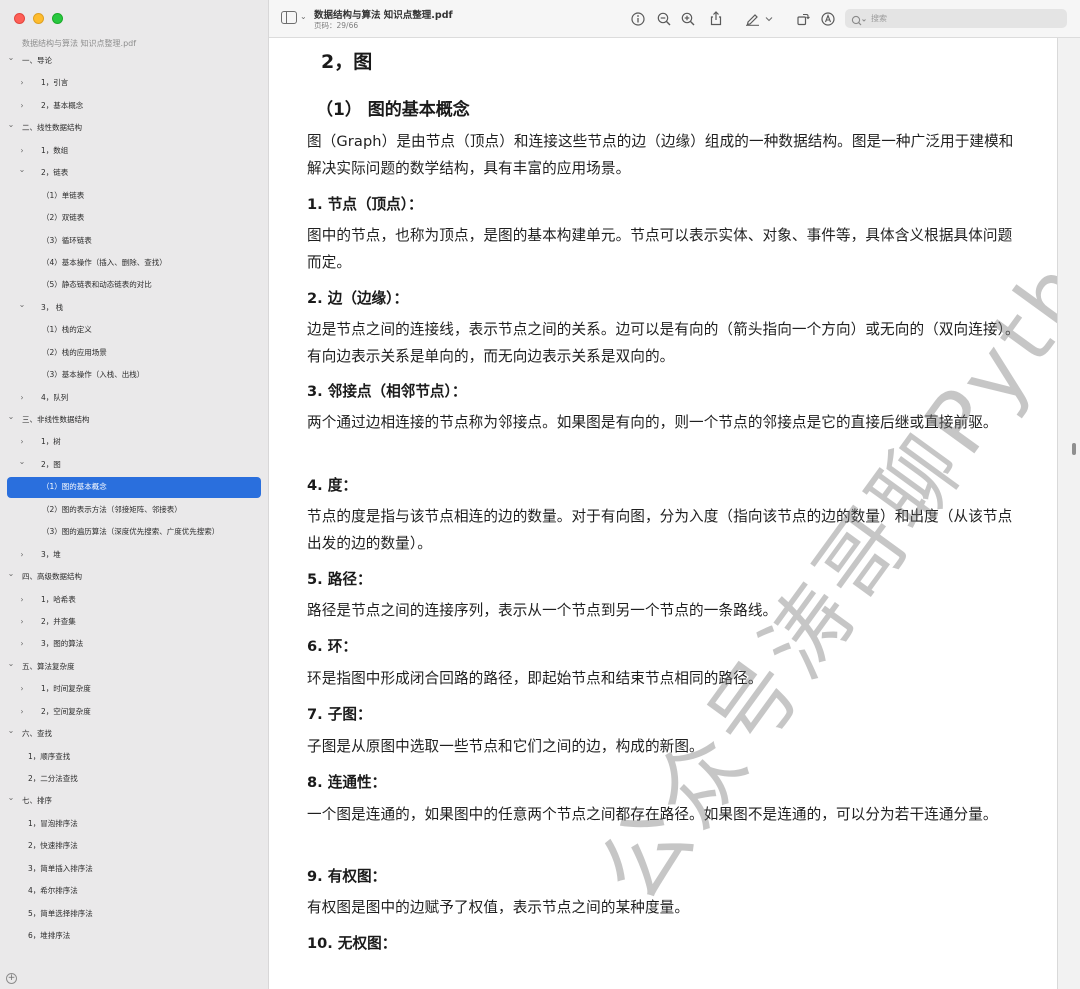 This screenshot has height=989, width=1080. I want to click on outline-item: › 1，引言, so click(134, 83).